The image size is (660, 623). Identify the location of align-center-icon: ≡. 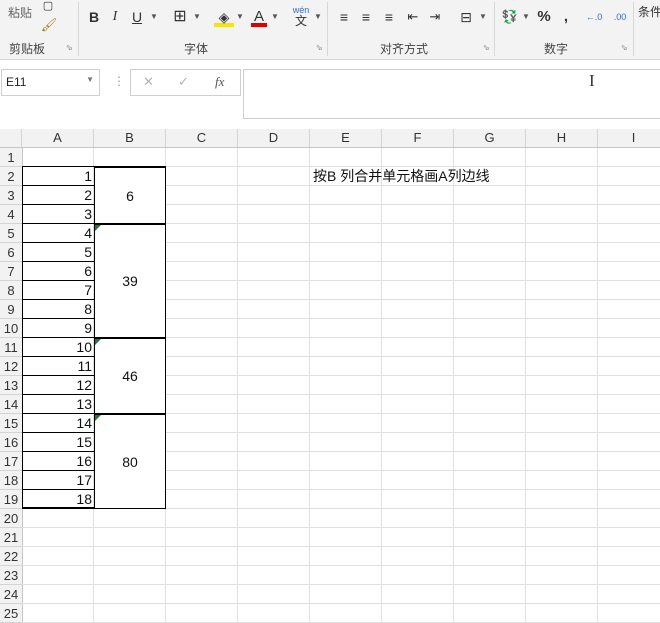
(366, 17).